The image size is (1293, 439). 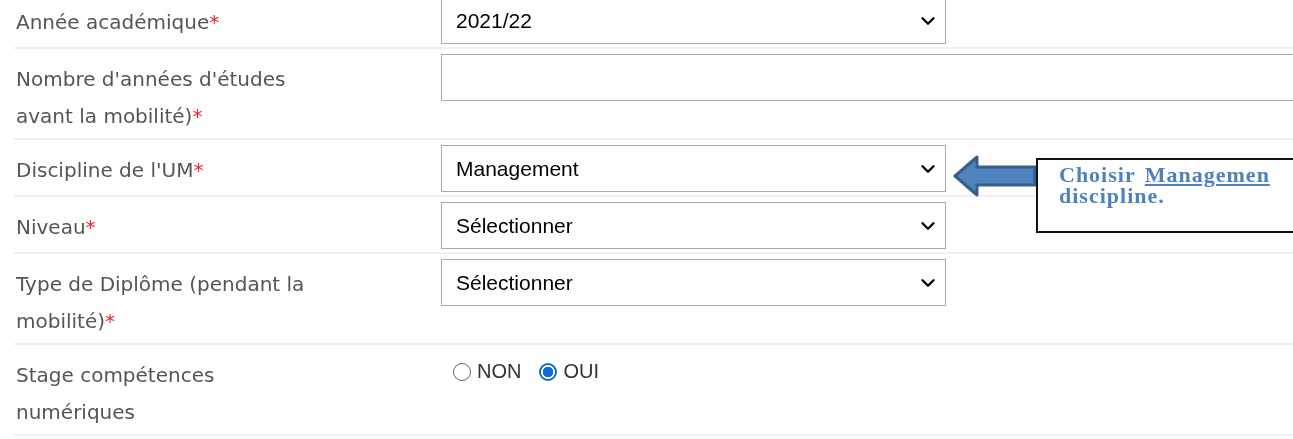 What do you see at coordinates (1112, 195) in the screenshot?
I see `callout-text: discipline.` at bounding box center [1112, 195].